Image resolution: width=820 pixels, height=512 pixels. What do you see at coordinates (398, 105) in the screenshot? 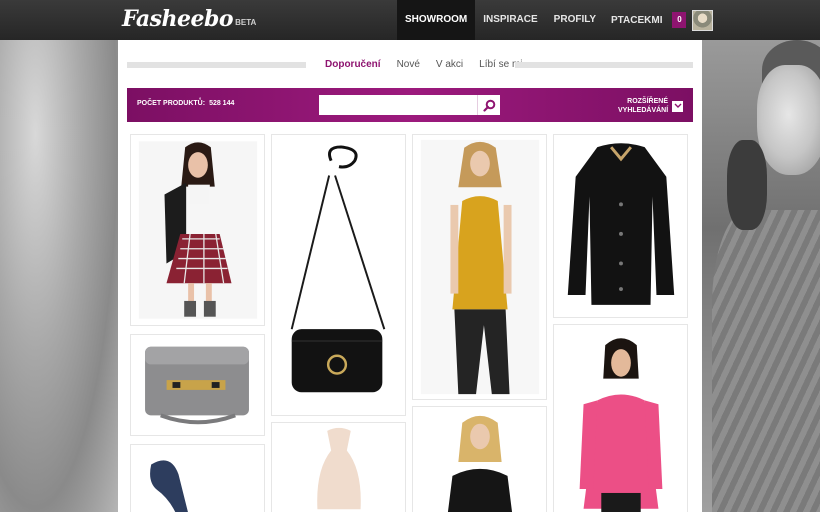
I see `search-input` at bounding box center [398, 105].